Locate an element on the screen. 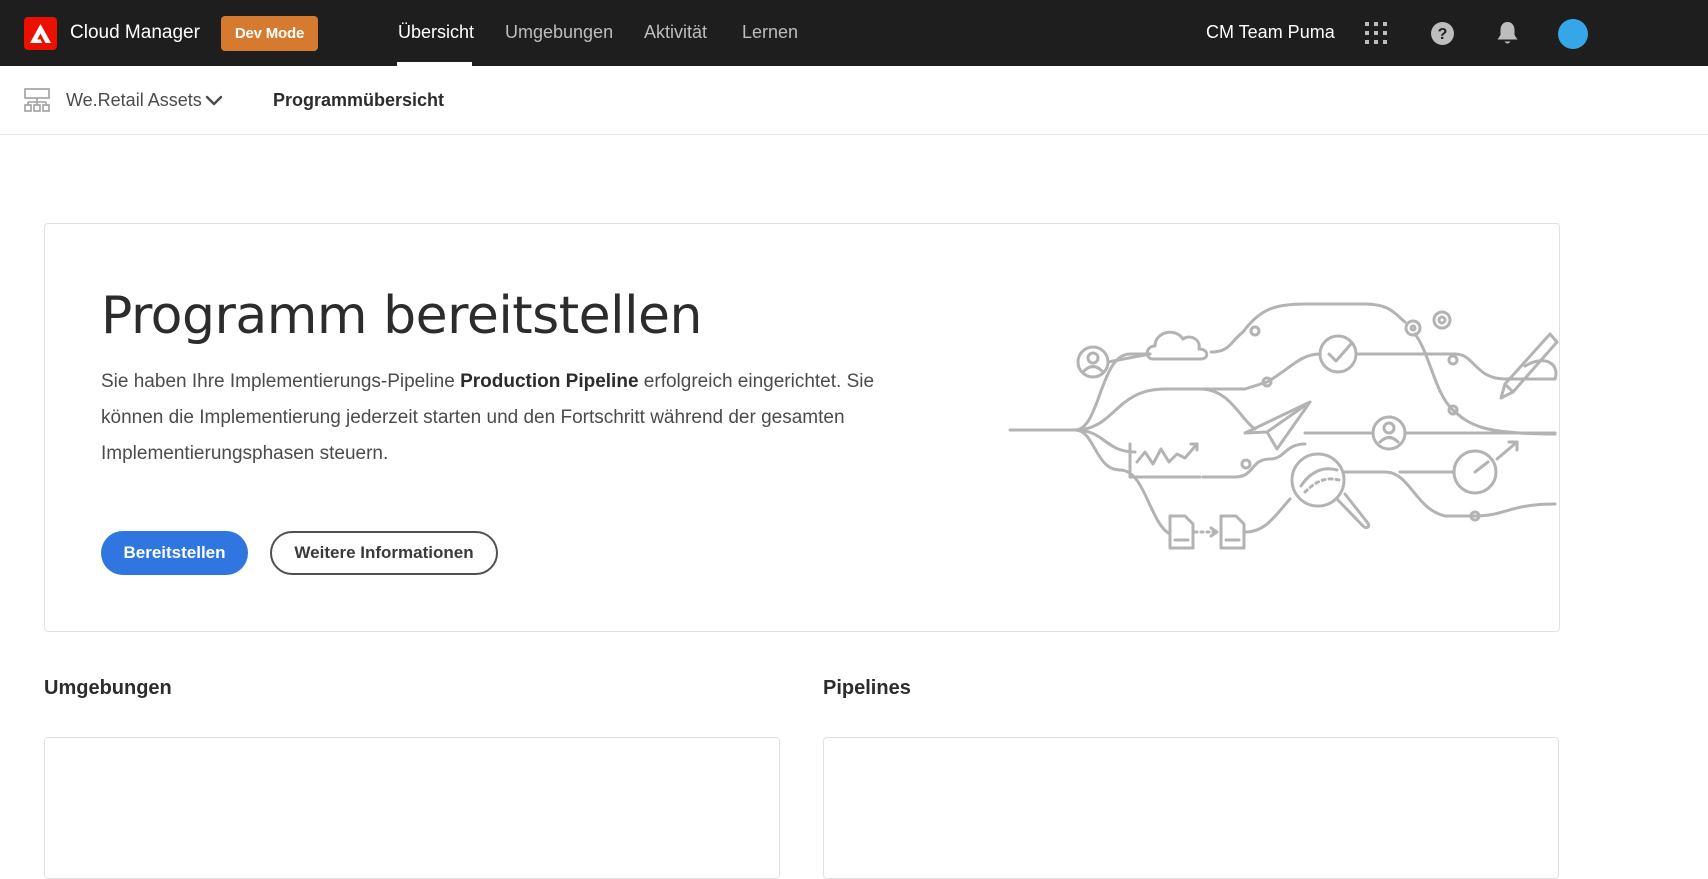  program-sitemap-icon is located at coordinates (37, 103).